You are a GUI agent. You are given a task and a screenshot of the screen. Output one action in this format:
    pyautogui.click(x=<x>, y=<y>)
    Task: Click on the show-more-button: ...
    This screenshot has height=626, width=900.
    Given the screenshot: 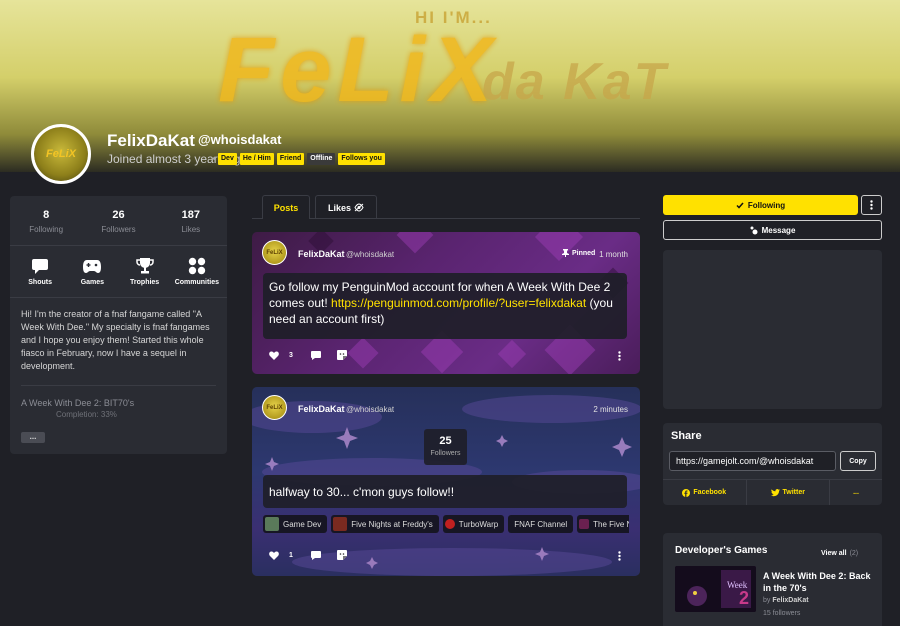 What is the action you would take?
    pyautogui.click(x=33, y=437)
    